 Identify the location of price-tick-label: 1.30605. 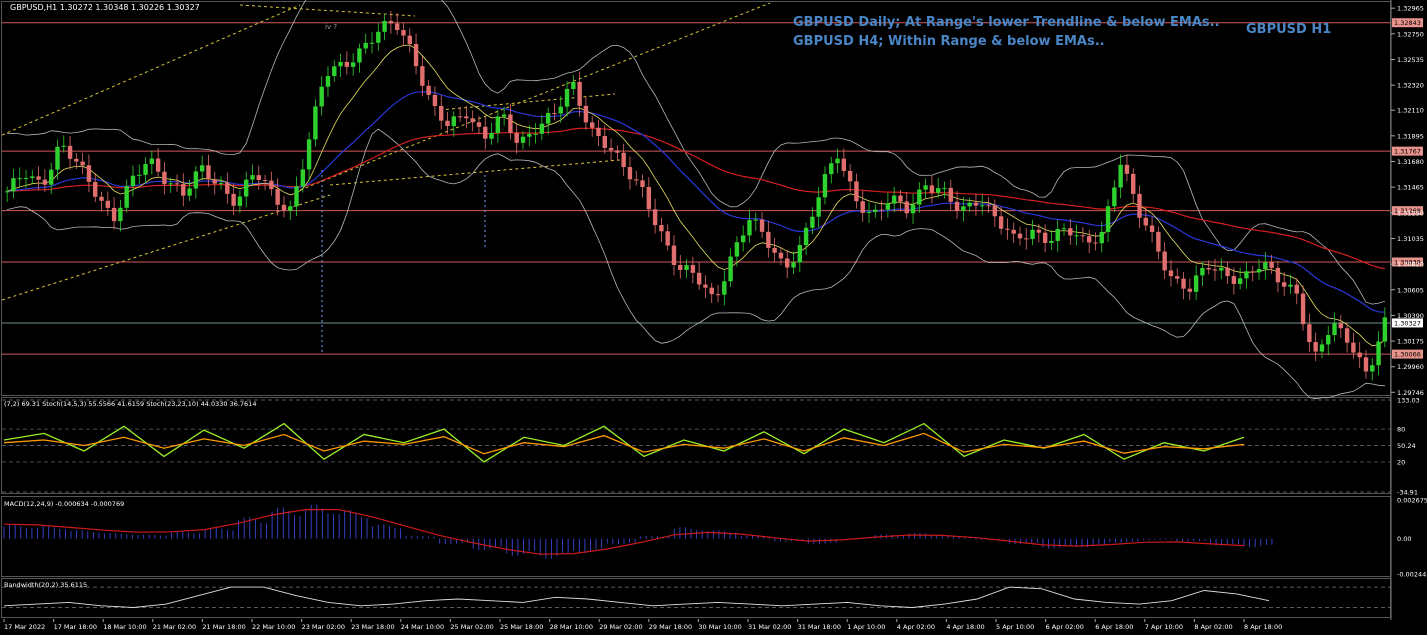
(1410, 290).